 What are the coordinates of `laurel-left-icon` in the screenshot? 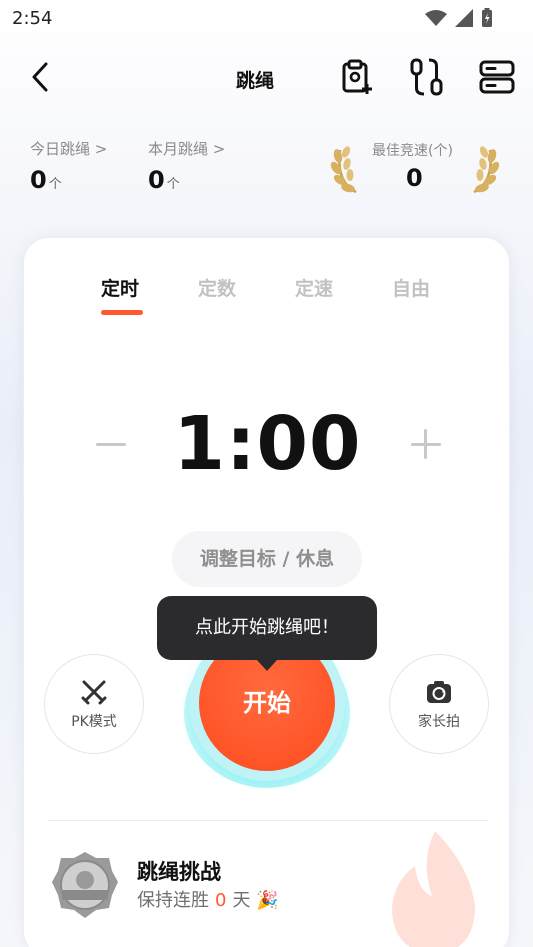 It's located at (343, 170).